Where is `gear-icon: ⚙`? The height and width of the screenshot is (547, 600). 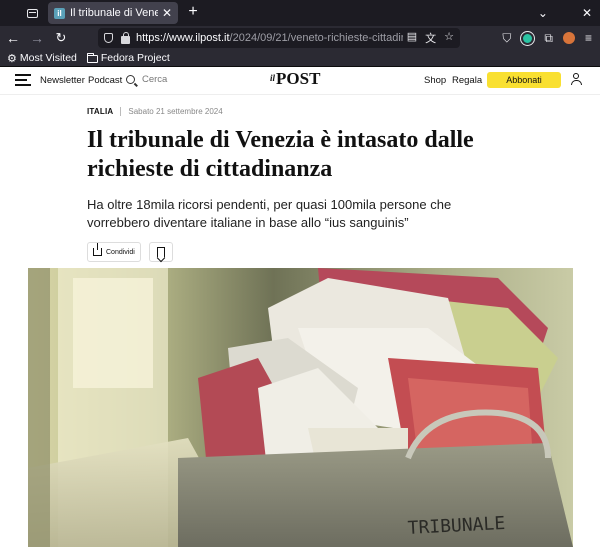
gear-icon: ⚙ is located at coordinates (12, 58).